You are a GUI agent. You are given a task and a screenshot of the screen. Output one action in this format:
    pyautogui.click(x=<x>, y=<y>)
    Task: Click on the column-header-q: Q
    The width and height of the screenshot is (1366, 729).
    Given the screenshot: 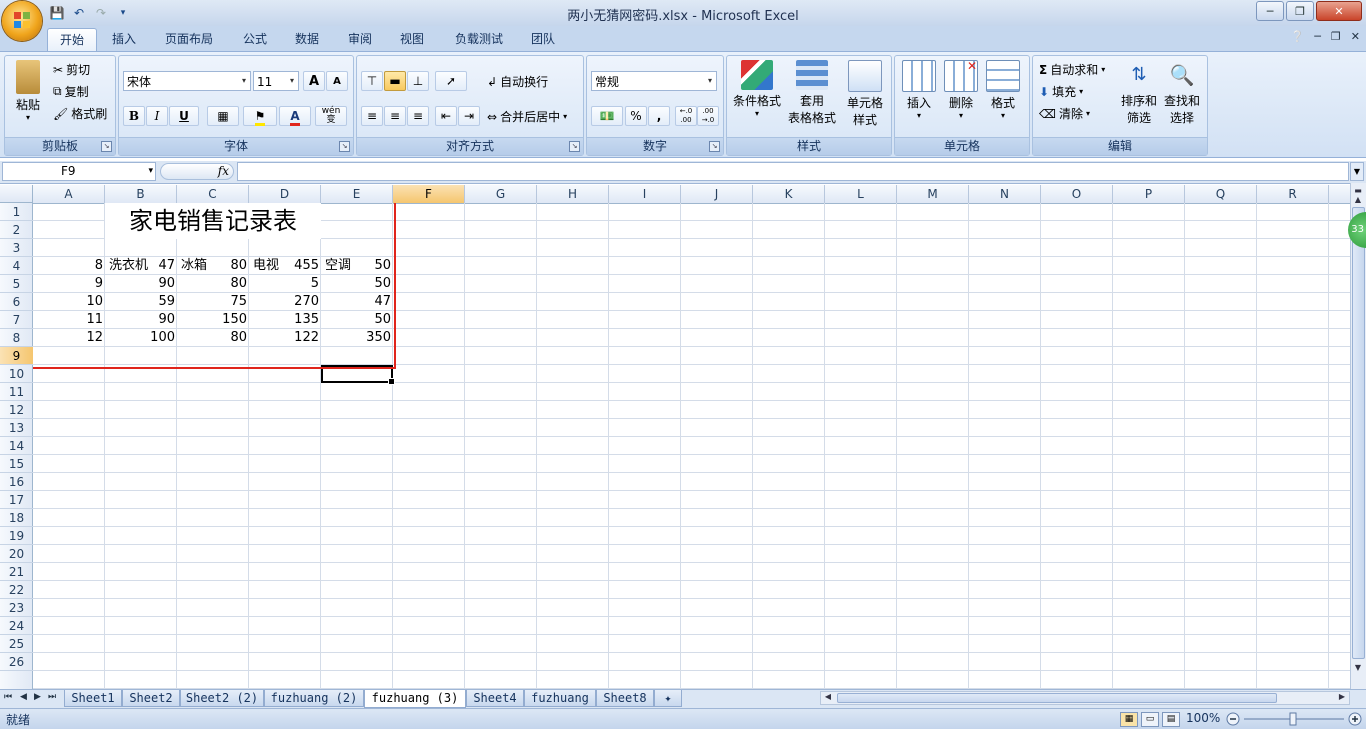 What is the action you would take?
    pyautogui.click(x=1221, y=194)
    